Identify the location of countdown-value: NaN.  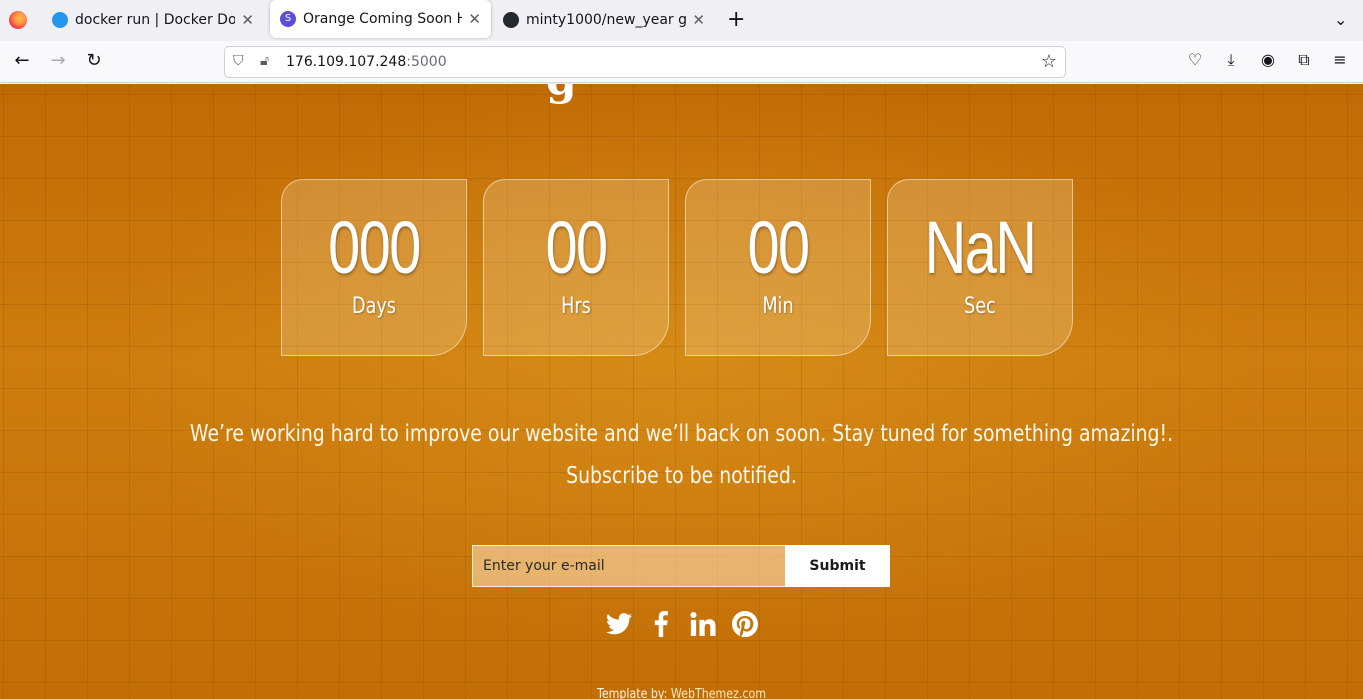
(980, 247).